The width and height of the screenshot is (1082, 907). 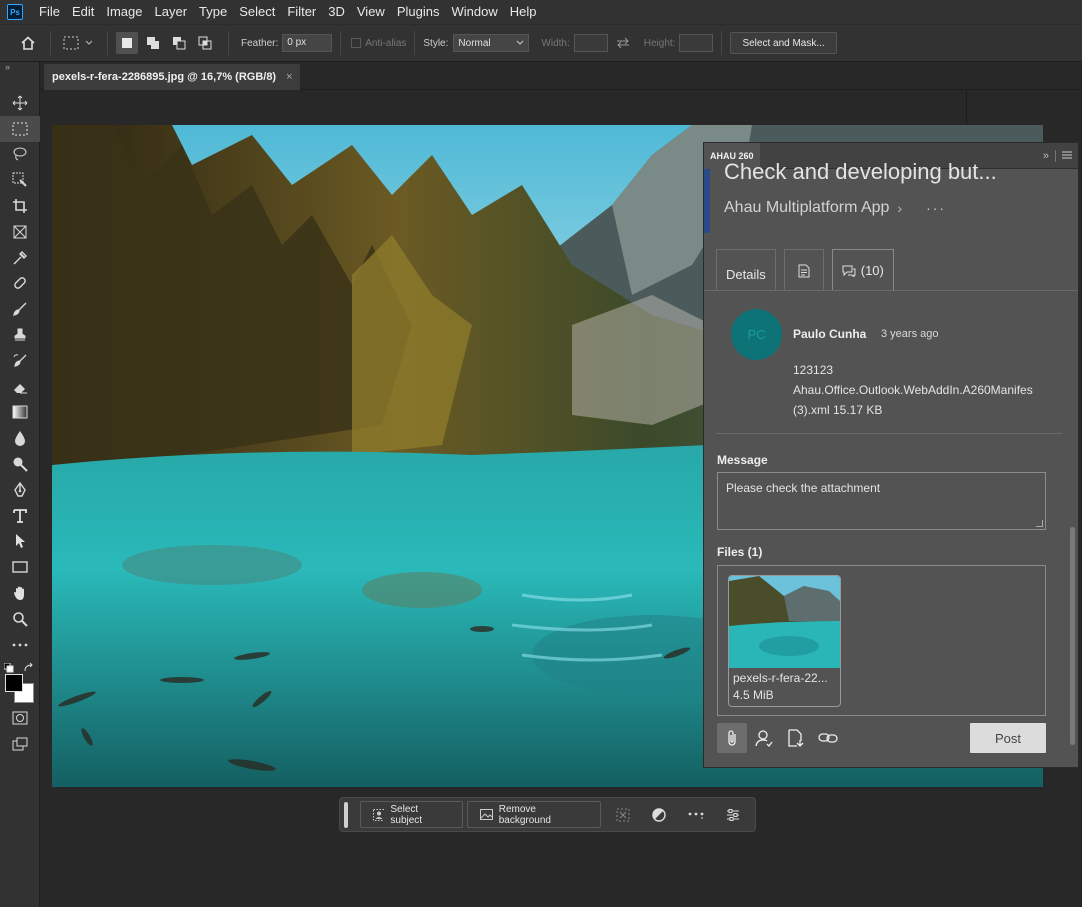 What do you see at coordinates (910, 334) in the screenshot?
I see `comment-time: 3 years ago` at bounding box center [910, 334].